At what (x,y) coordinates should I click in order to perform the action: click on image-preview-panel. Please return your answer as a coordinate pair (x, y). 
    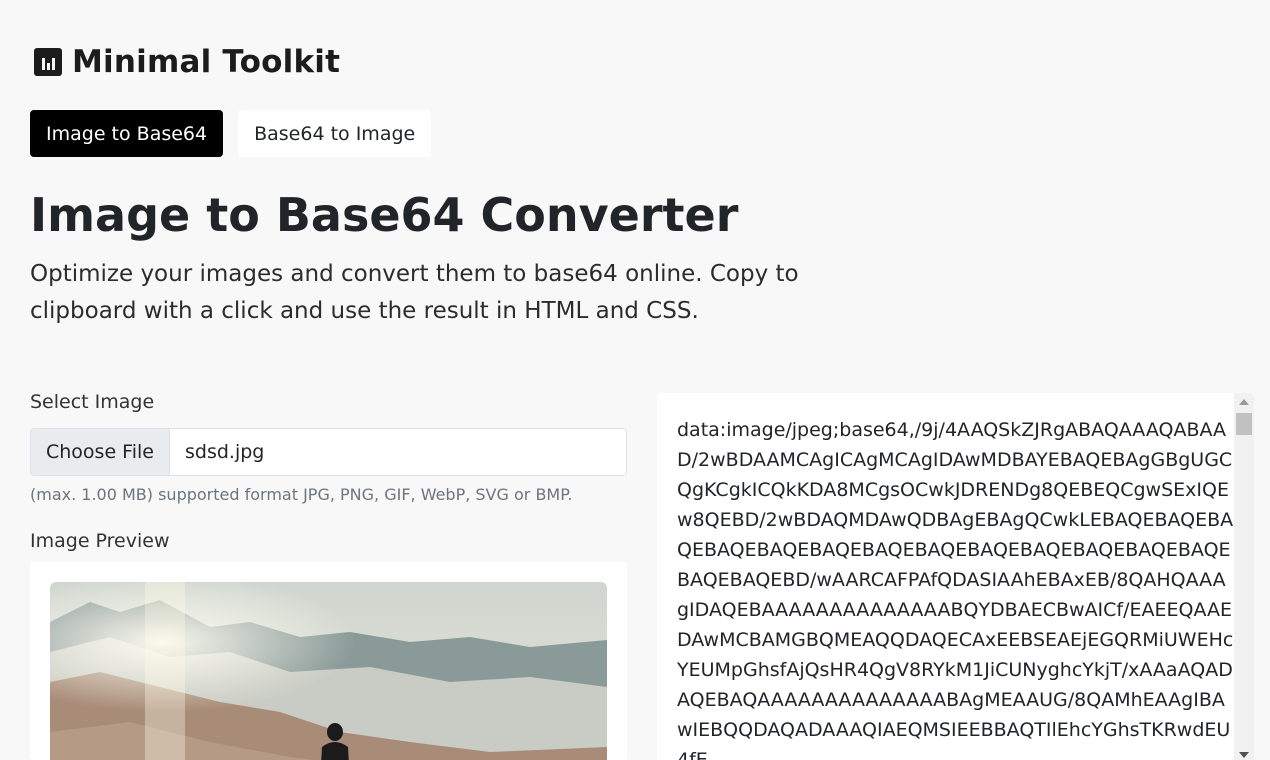
    Looking at the image, I should click on (328, 661).